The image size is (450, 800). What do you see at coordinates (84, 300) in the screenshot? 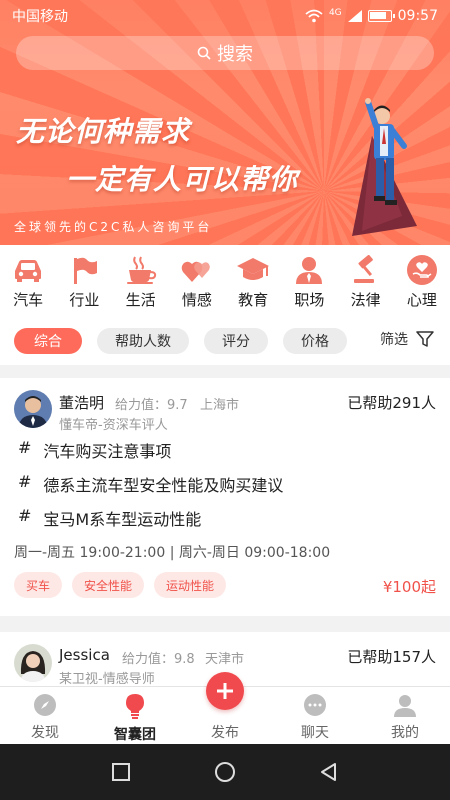
I see `category-label: 行业` at bounding box center [84, 300].